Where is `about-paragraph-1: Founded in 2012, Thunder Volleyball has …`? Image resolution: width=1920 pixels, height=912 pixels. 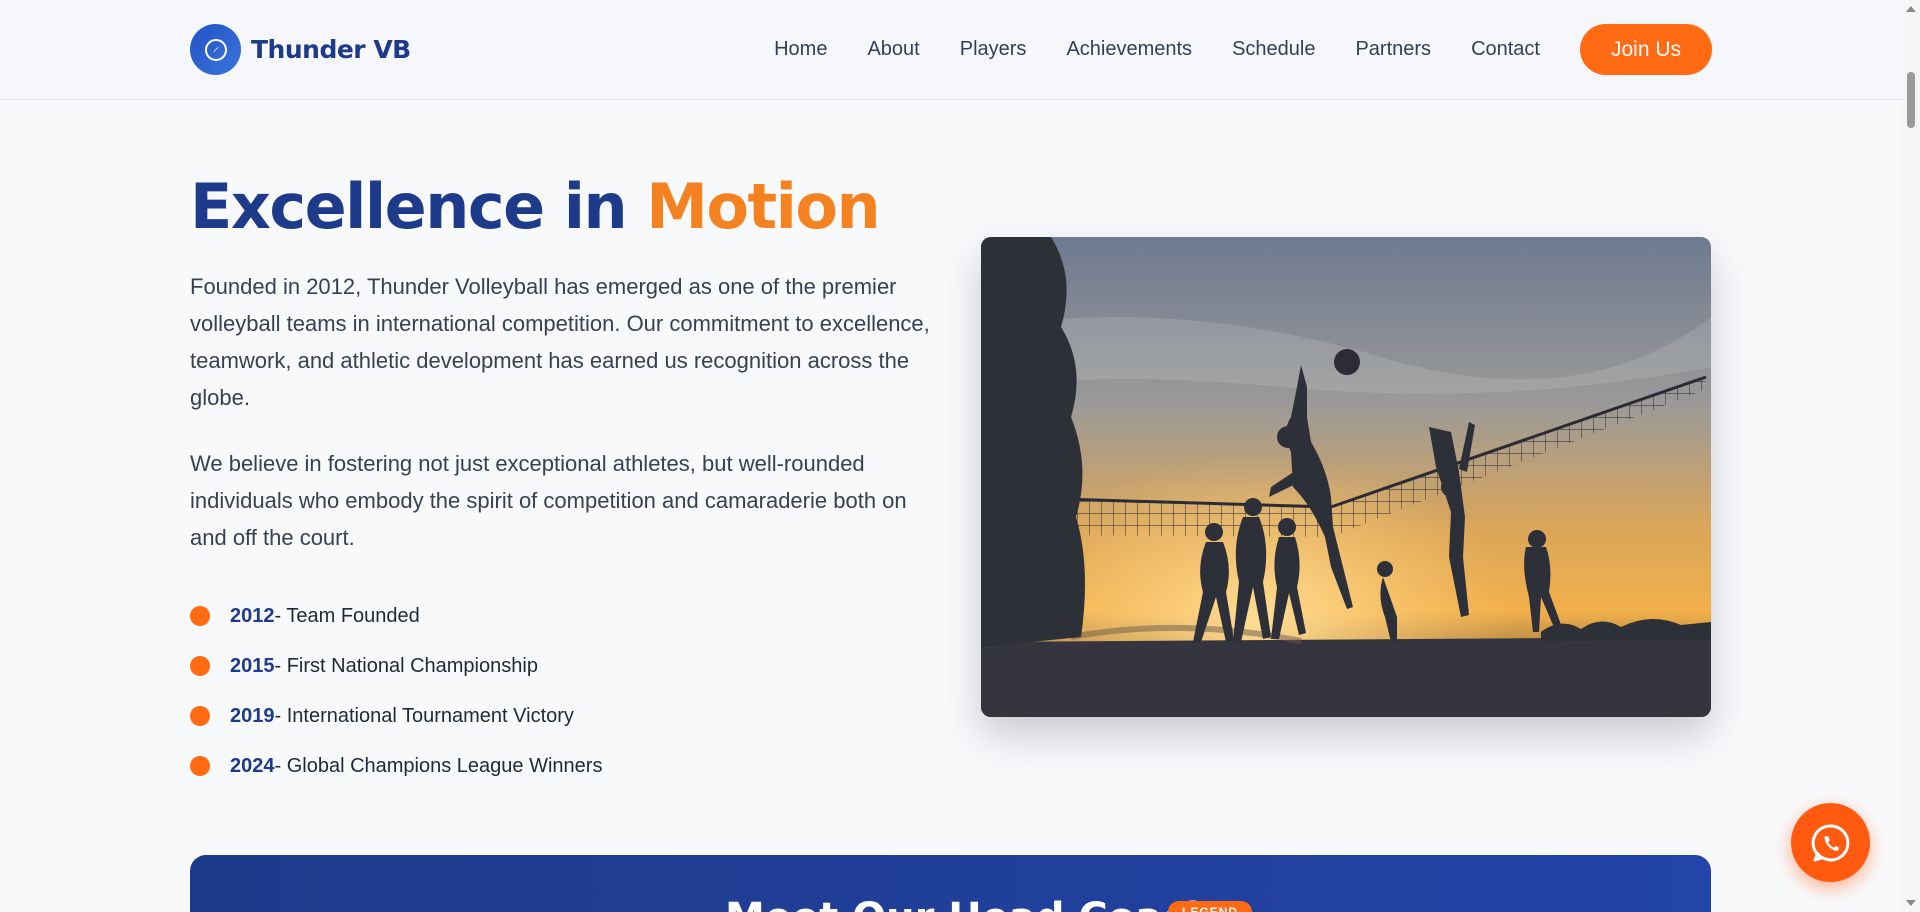
about-paragraph-1: Founded in 2012, Thunder Volleyball has … is located at coordinates (560, 342).